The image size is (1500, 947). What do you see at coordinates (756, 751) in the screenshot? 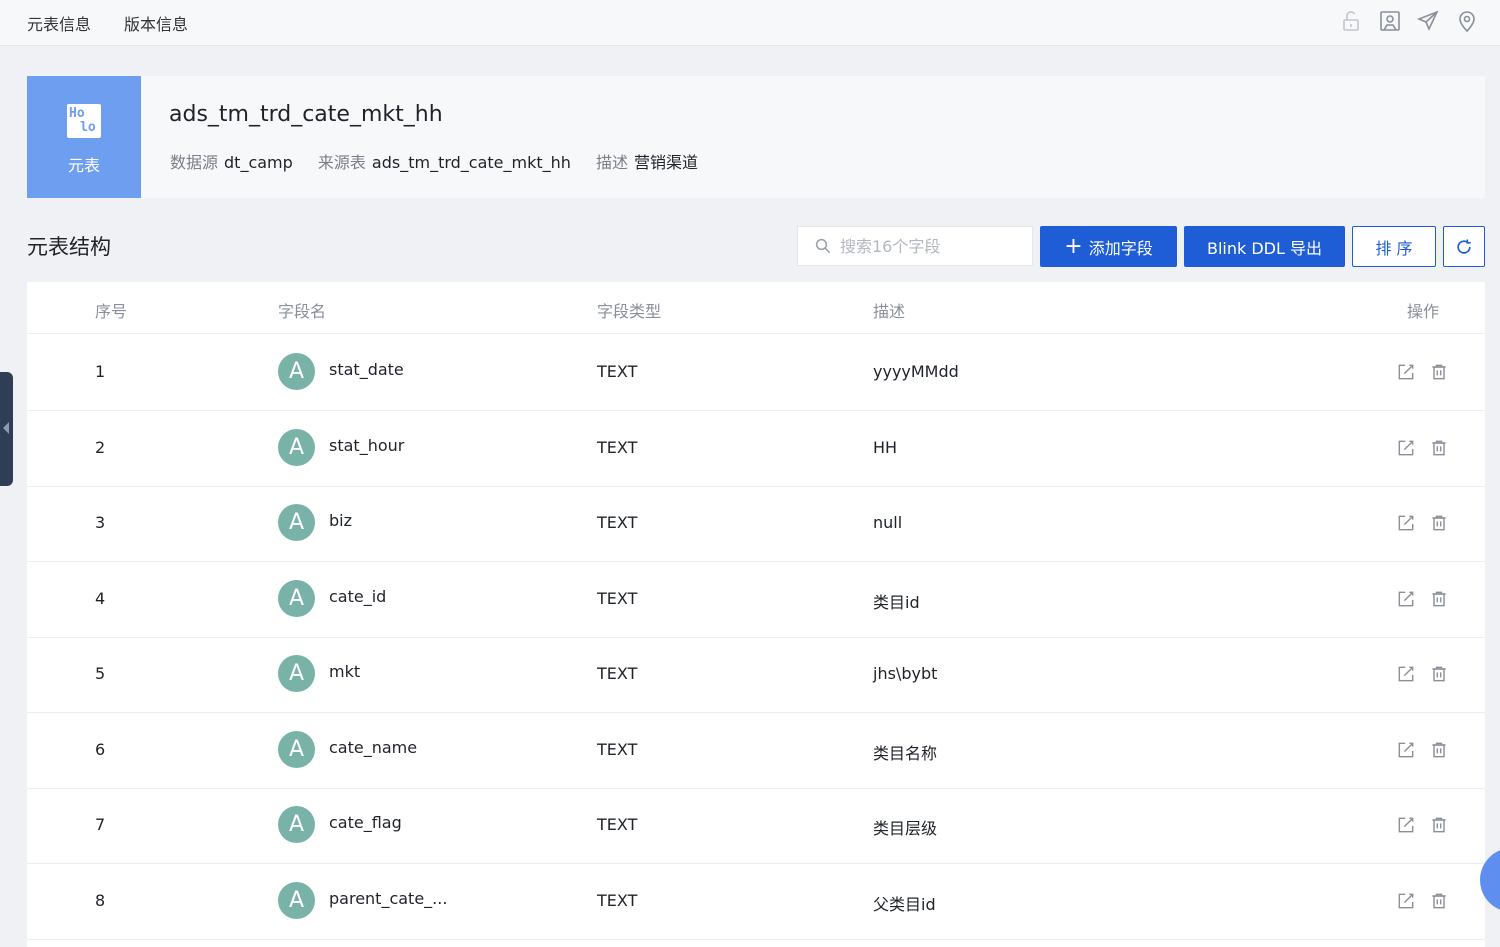
I see `table-row: 6 Acate_name TEXT 类目名称` at bounding box center [756, 751].